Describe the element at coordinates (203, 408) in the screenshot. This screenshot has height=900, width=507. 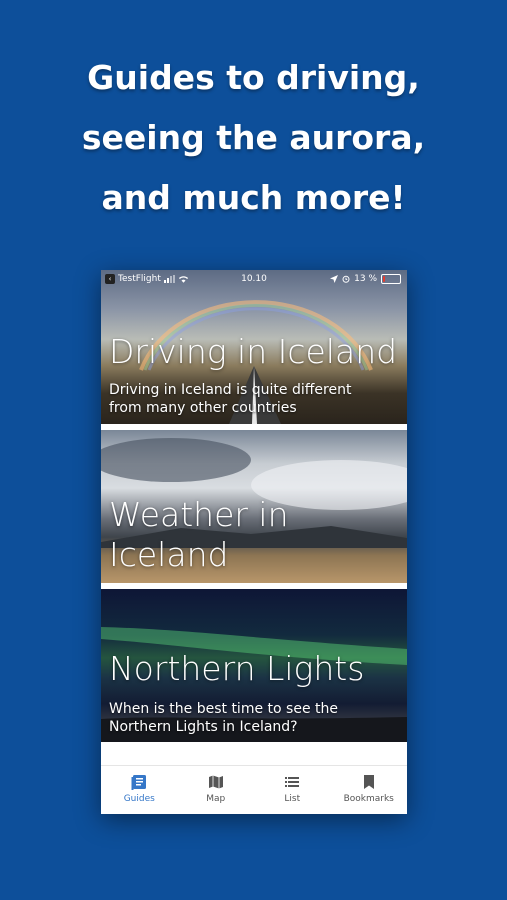
I see `card-subtitle-line-2: from many other countries` at that location.